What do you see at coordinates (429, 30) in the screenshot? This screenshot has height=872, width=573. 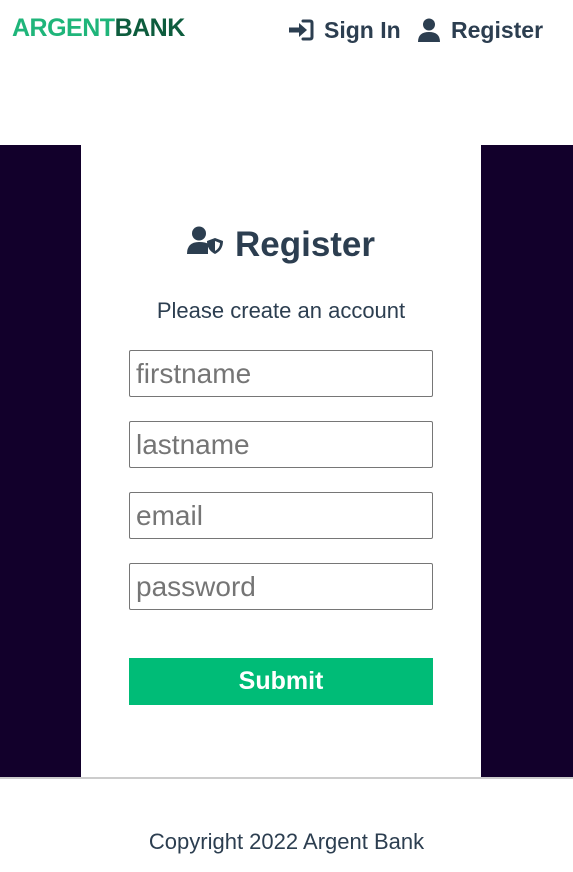 I see `user-icon` at bounding box center [429, 30].